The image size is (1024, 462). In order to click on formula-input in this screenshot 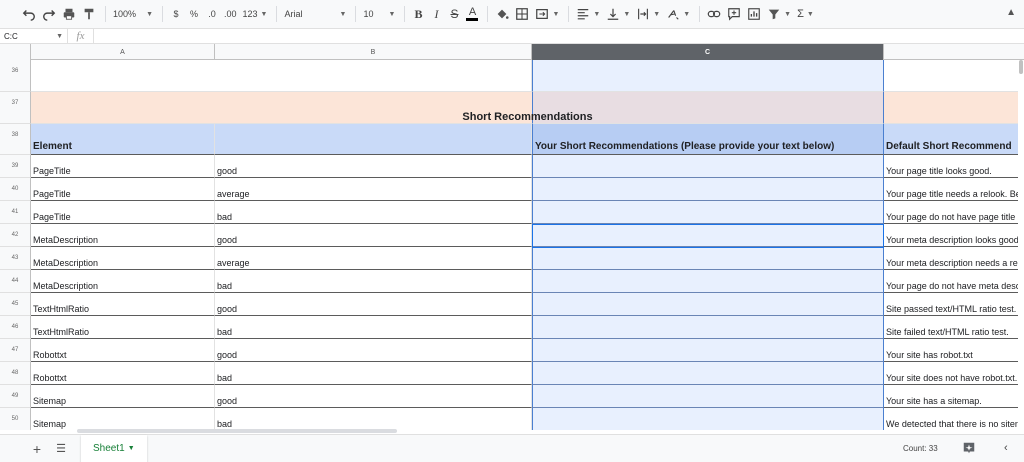, I will do `click(559, 36)`.